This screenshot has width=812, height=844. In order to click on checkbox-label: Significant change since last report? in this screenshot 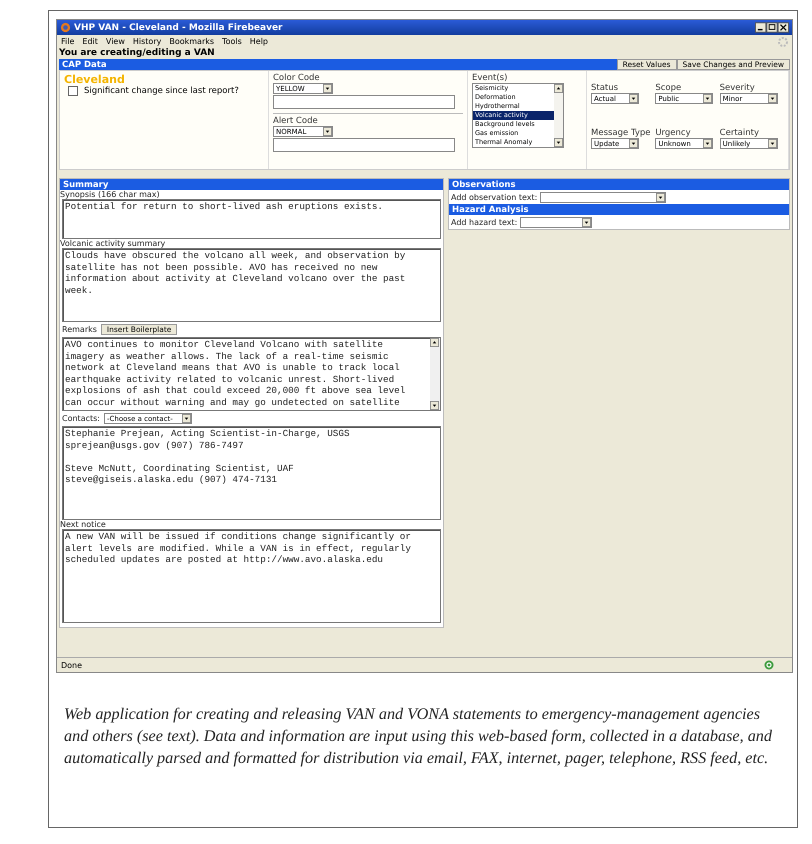, I will do `click(161, 91)`.